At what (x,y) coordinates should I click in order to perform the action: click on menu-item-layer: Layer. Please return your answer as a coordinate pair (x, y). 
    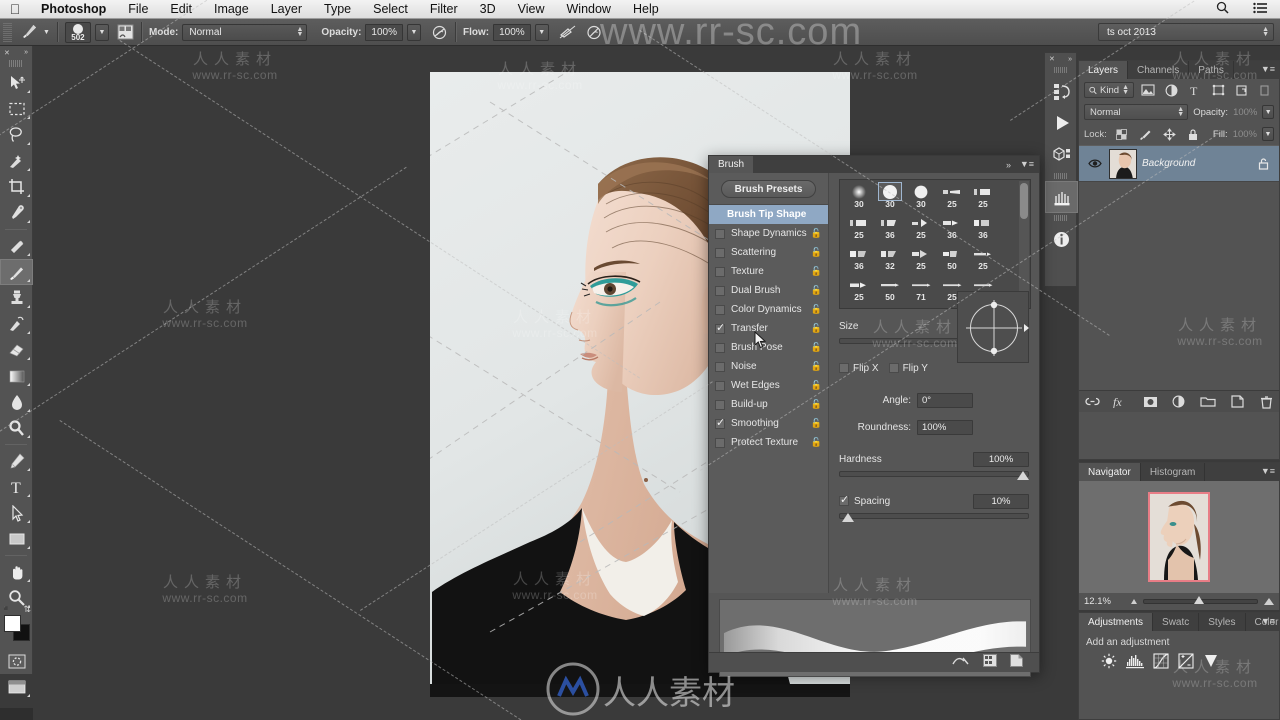
    Looking at the image, I should click on (286, 9).